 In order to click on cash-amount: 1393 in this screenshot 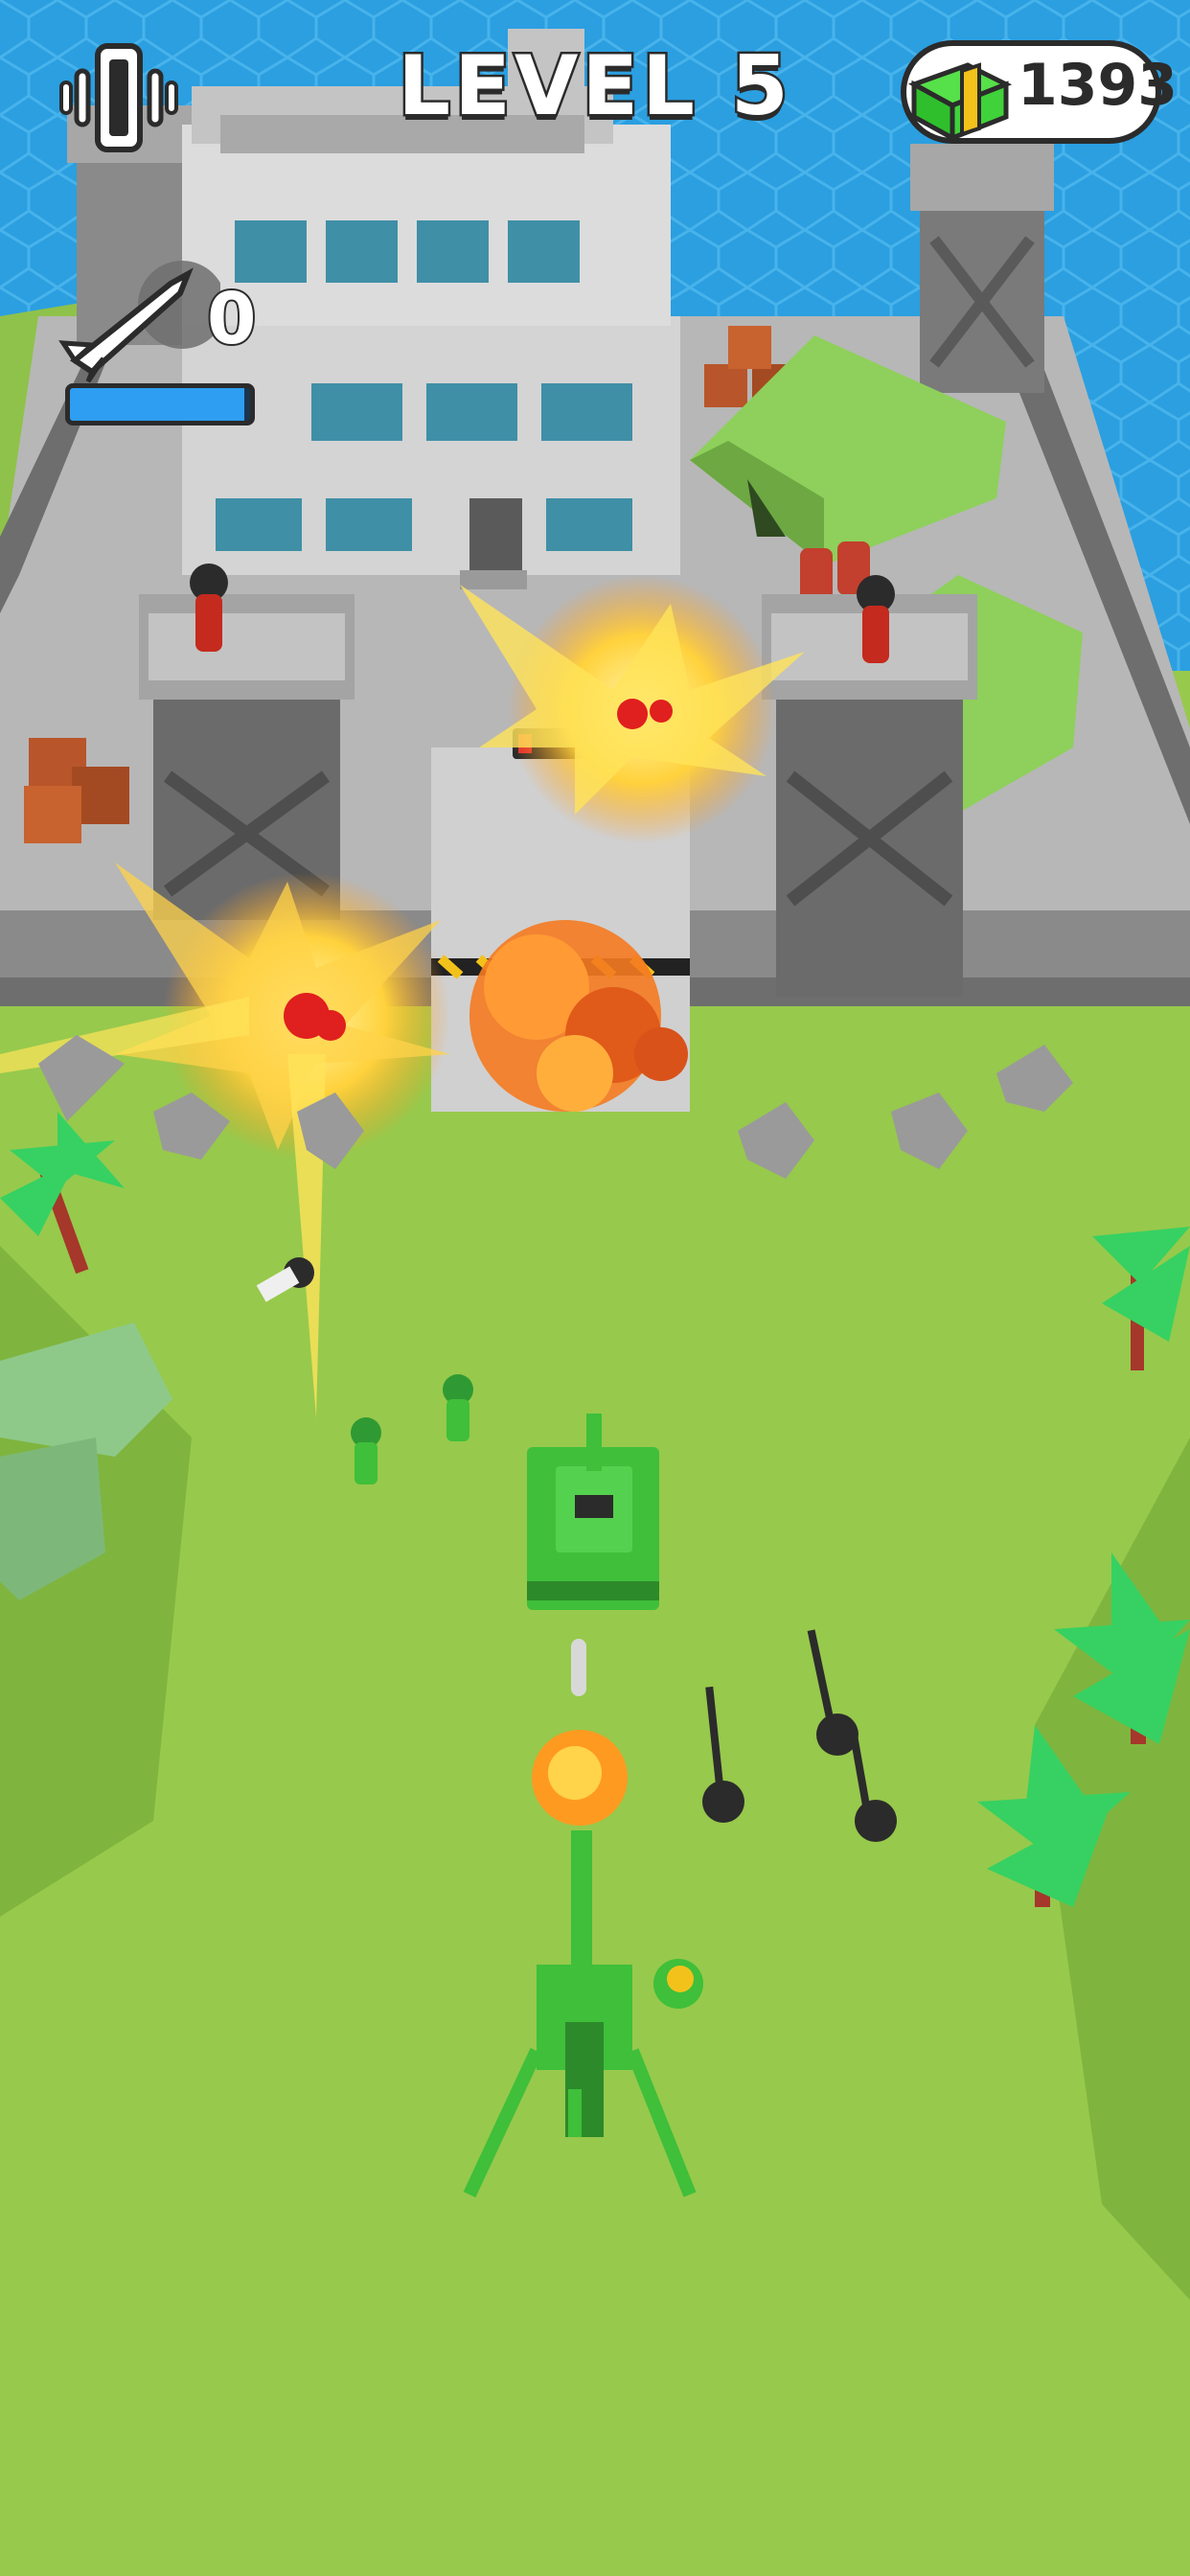, I will do `click(1098, 85)`.